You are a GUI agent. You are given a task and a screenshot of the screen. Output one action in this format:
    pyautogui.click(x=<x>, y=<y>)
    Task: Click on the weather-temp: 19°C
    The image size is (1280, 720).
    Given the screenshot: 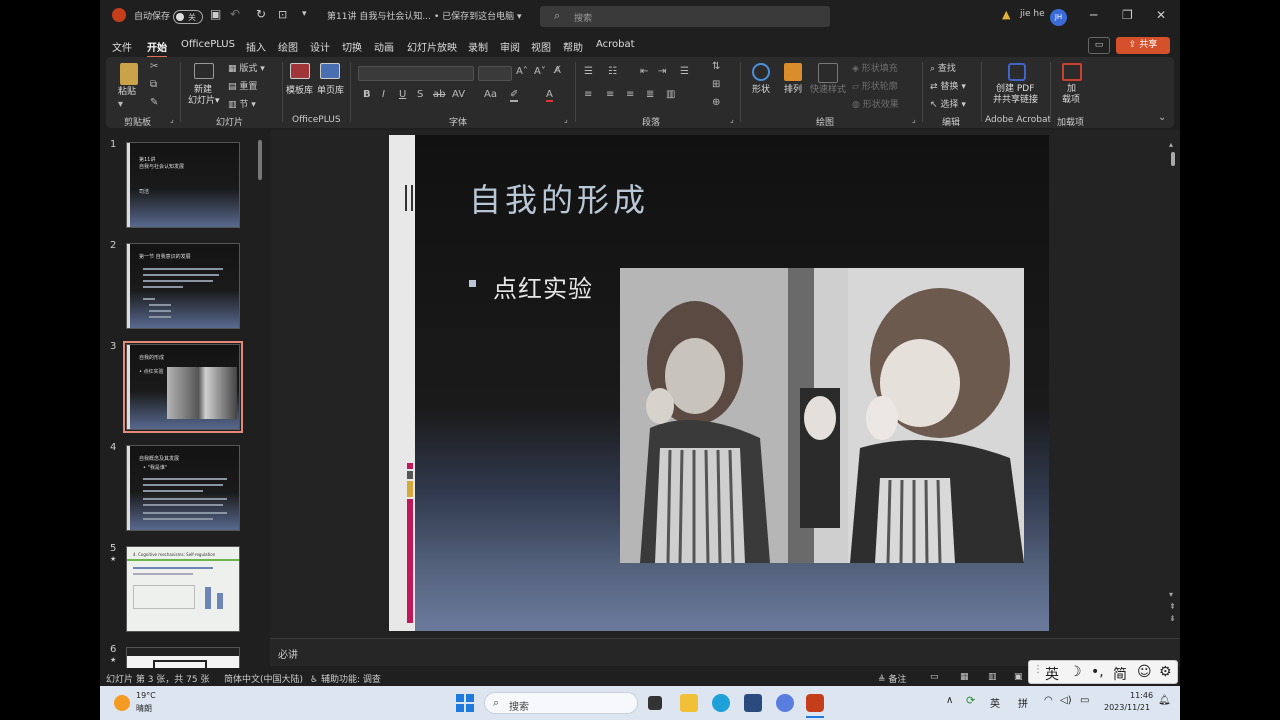 What is the action you would take?
    pyautogui.click(x=146, y=695)
    